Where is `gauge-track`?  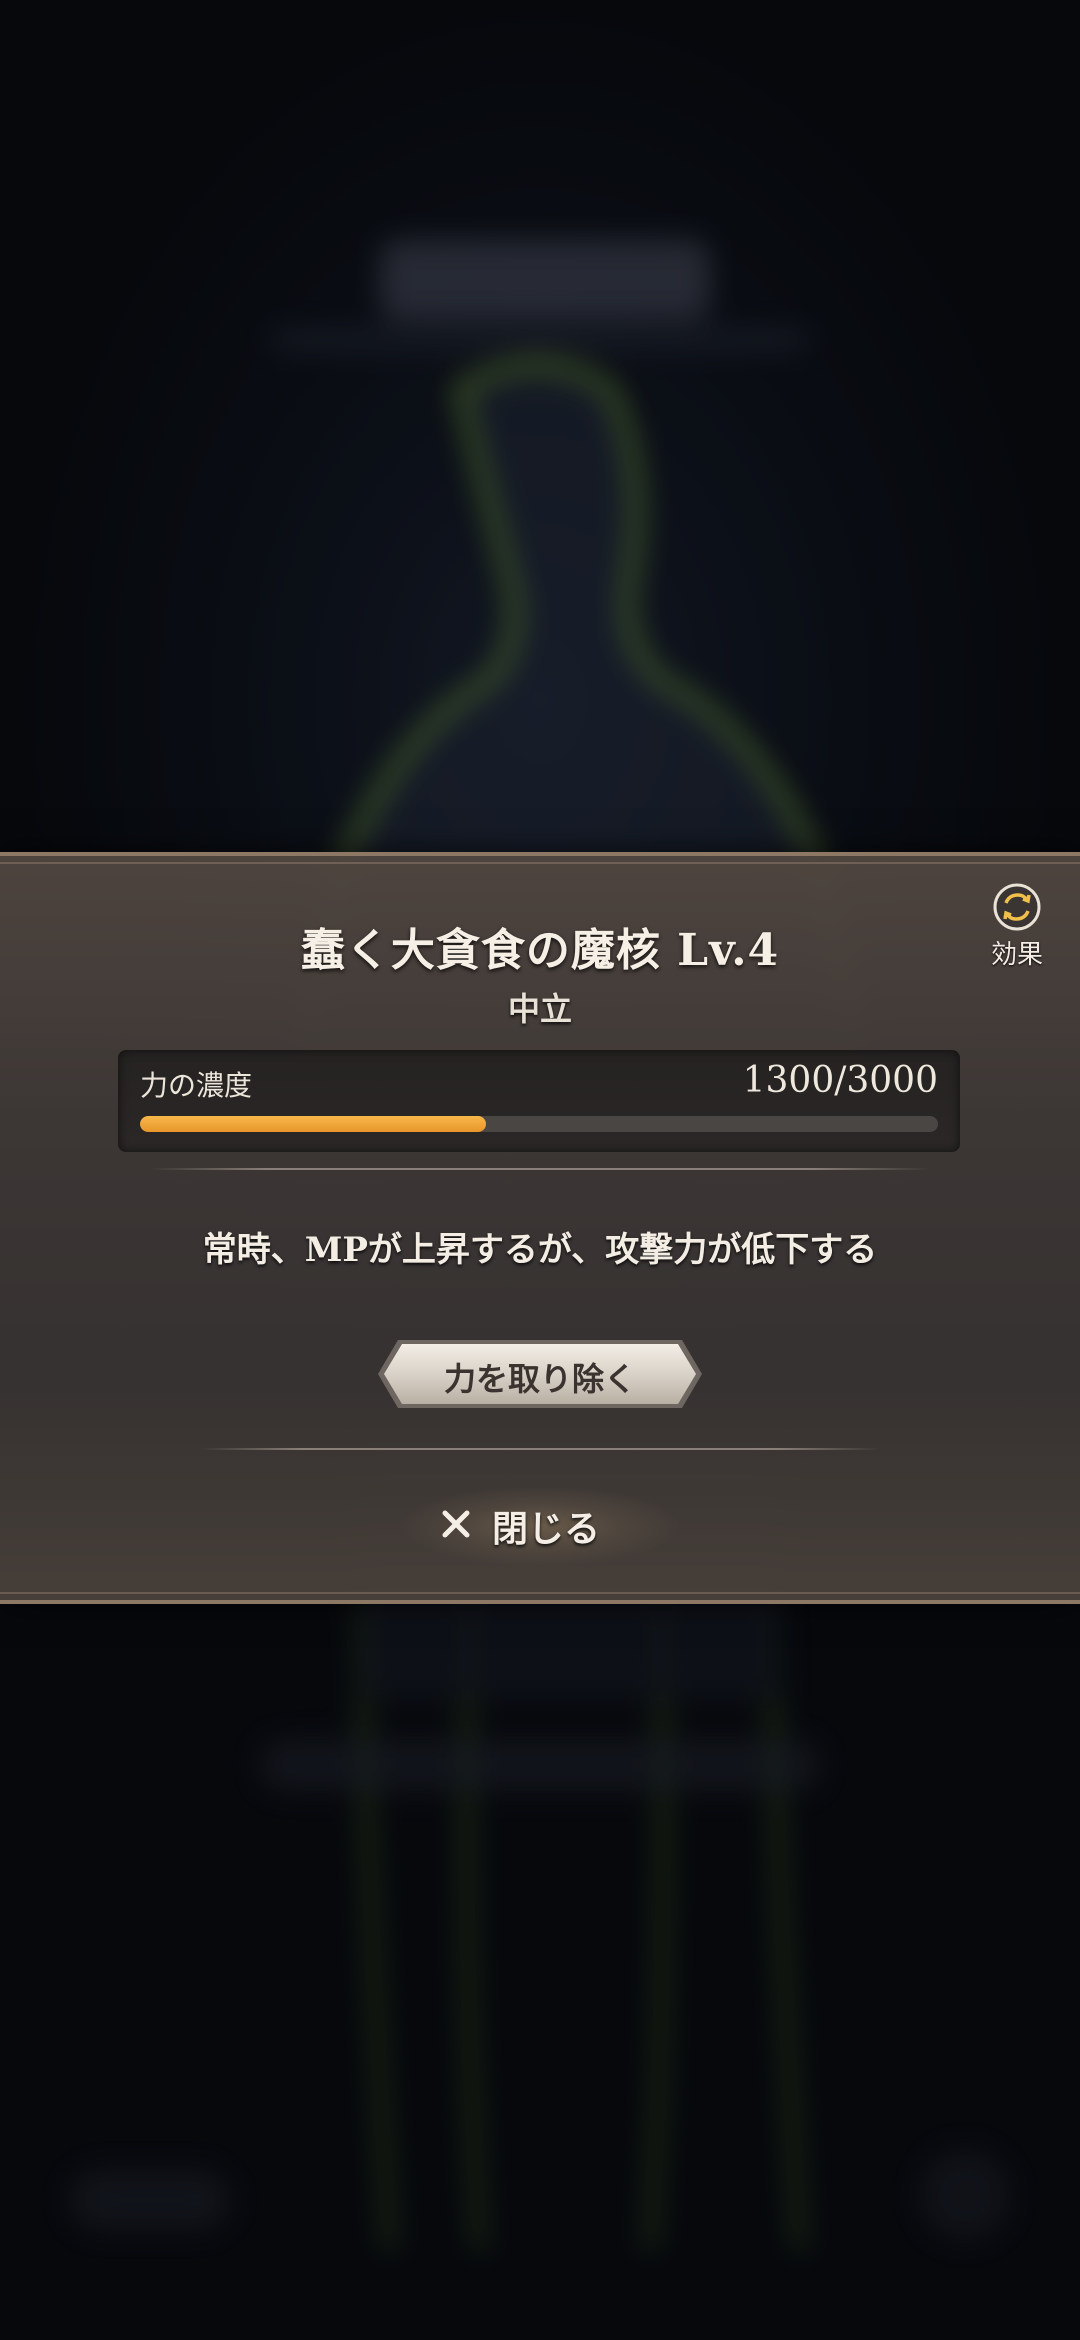 gauge-track is located at coordinates (539, 1124).